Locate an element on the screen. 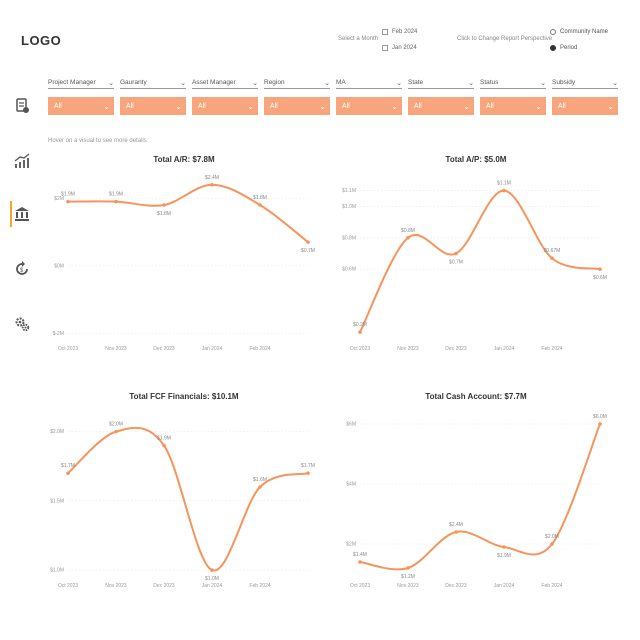 The image size is (640, 640). month-option-feb-2024: Feb 2024 is located at coordinates (399, 32).